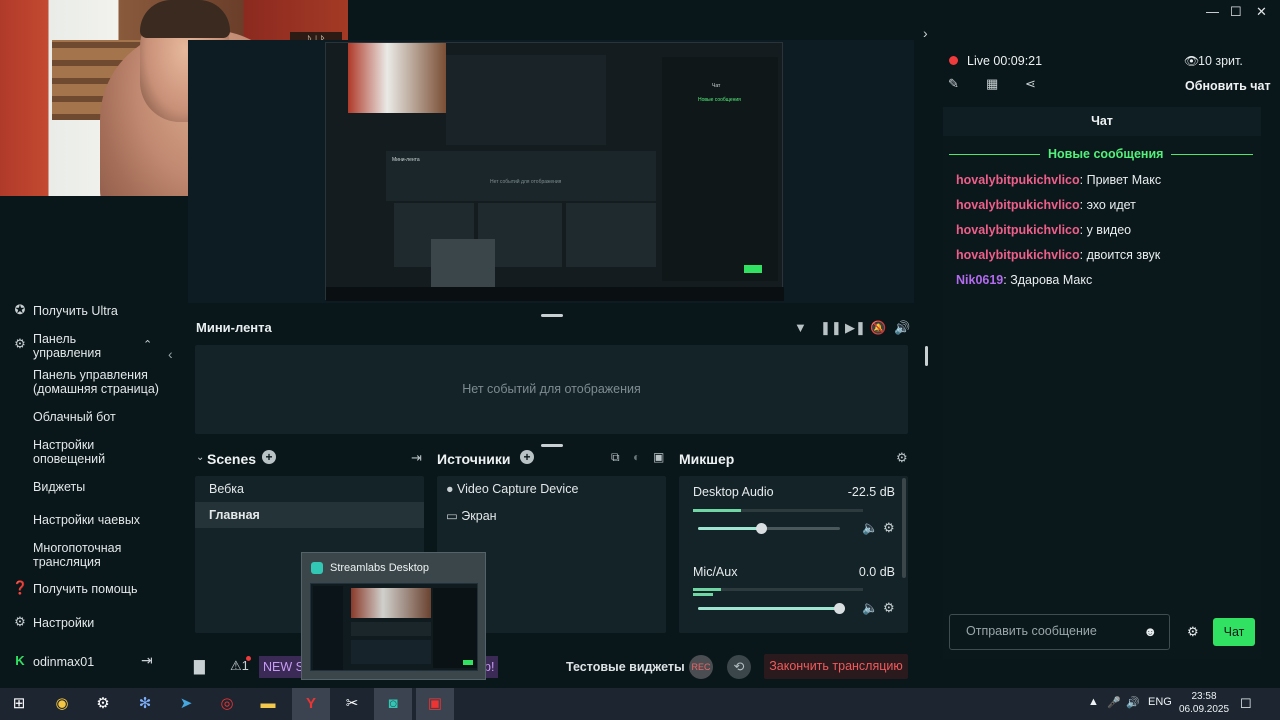 The width and height of the screenshot is (1280, 720). Describe the element at coordinates (199, 666) in the screenshot. I see `stats-icon: ▇` at that location.